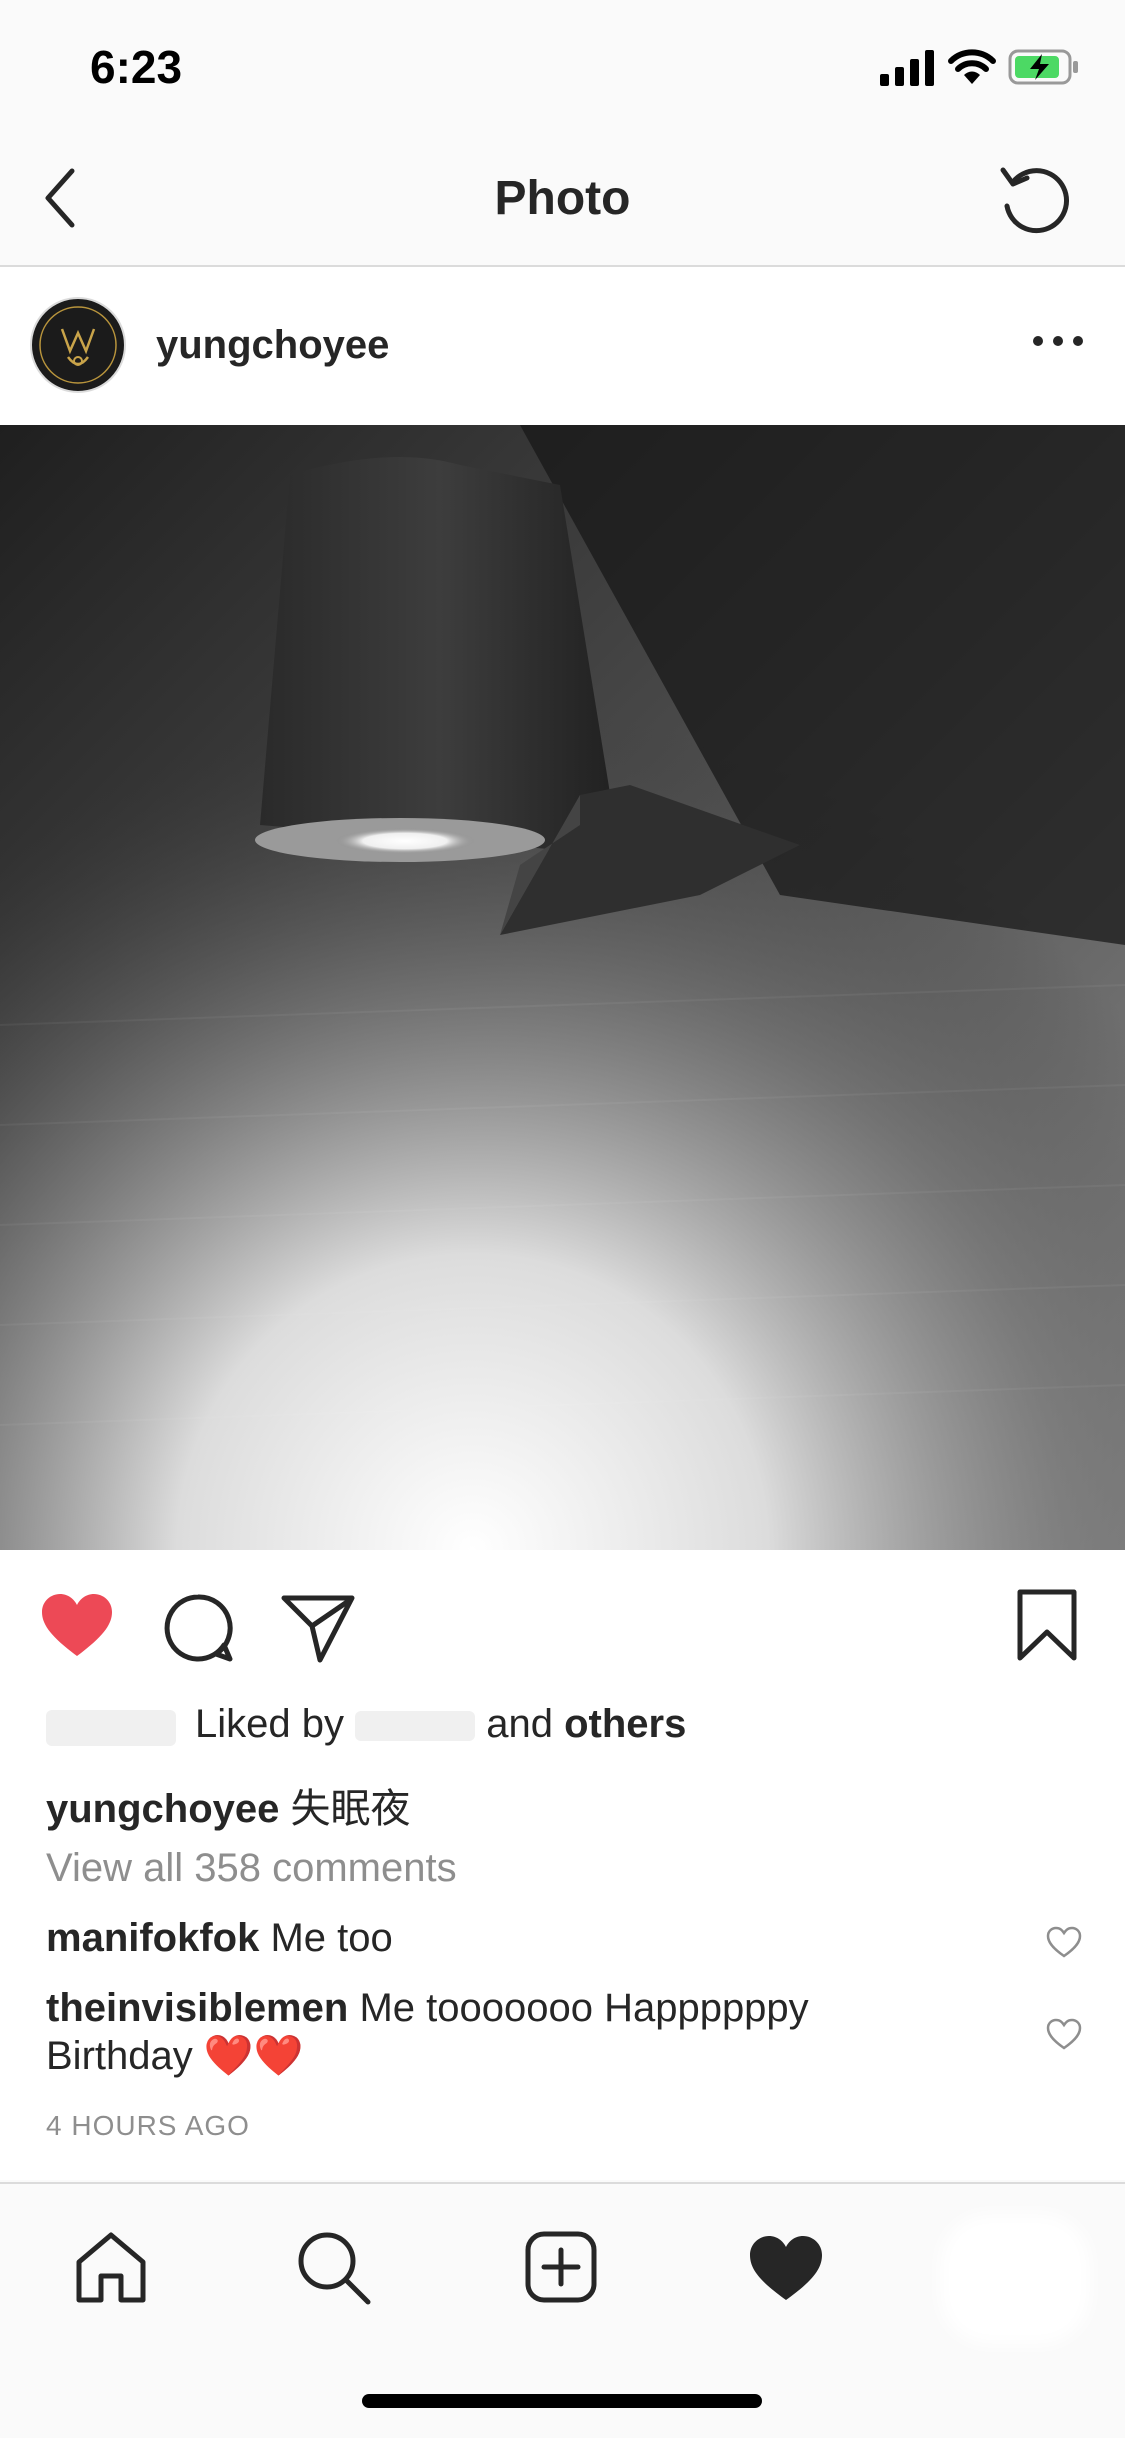 The height and width of the screenshot is (2438, 1125). What do you see at coordinates (334, 2268) in the screenshot?
I see `search-icon` at bounding box center [334, 2268].